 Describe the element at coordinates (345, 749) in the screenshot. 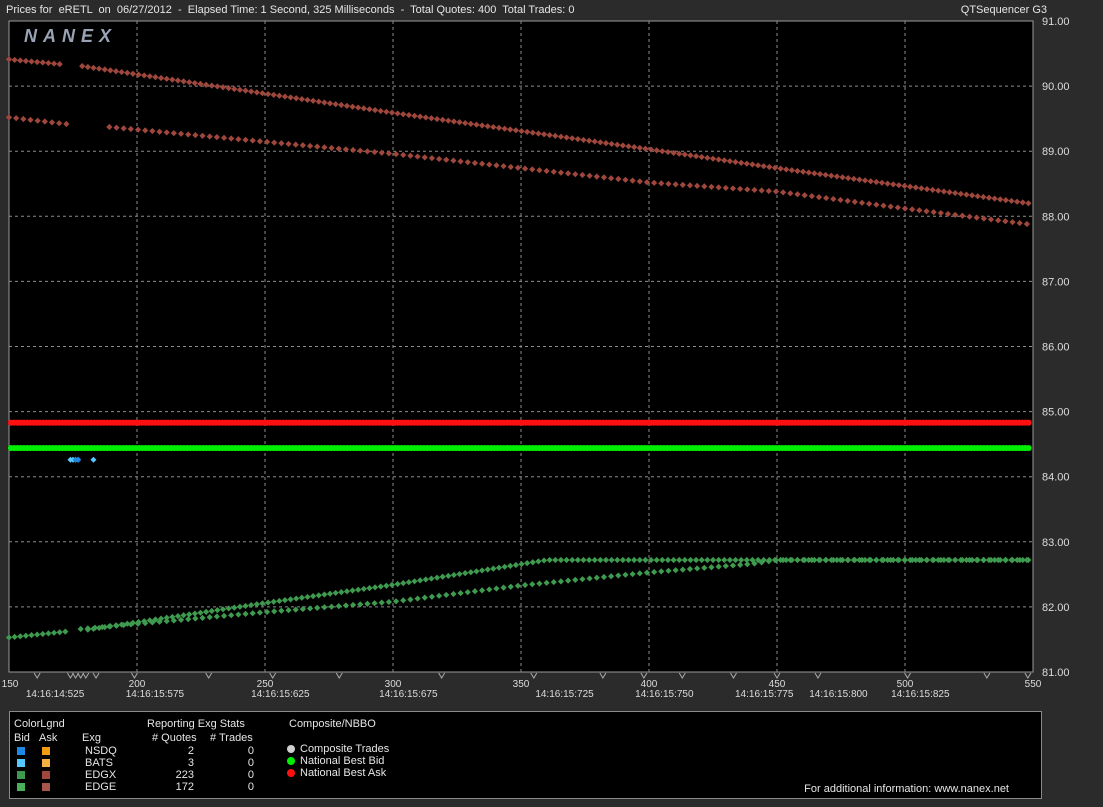

I see `composite-label: Composite Trades` at that location.